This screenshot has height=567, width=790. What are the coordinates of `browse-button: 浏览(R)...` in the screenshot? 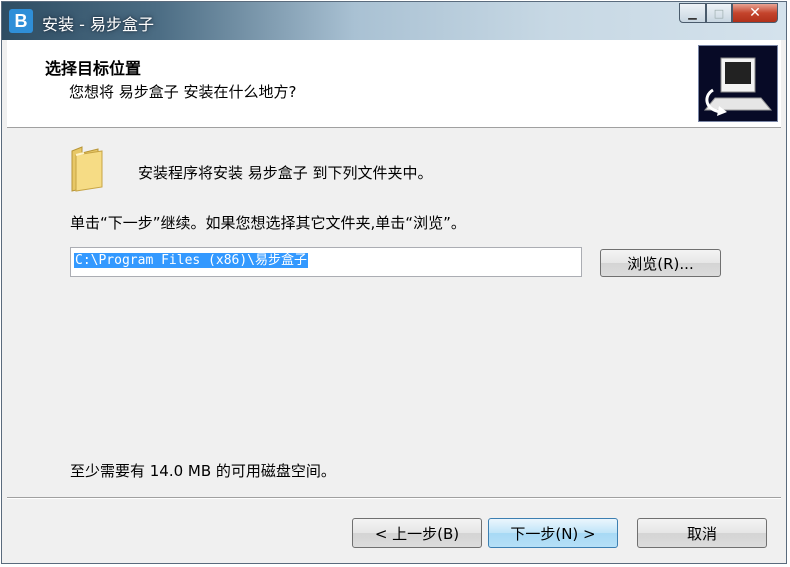 It's located at (660, 263).